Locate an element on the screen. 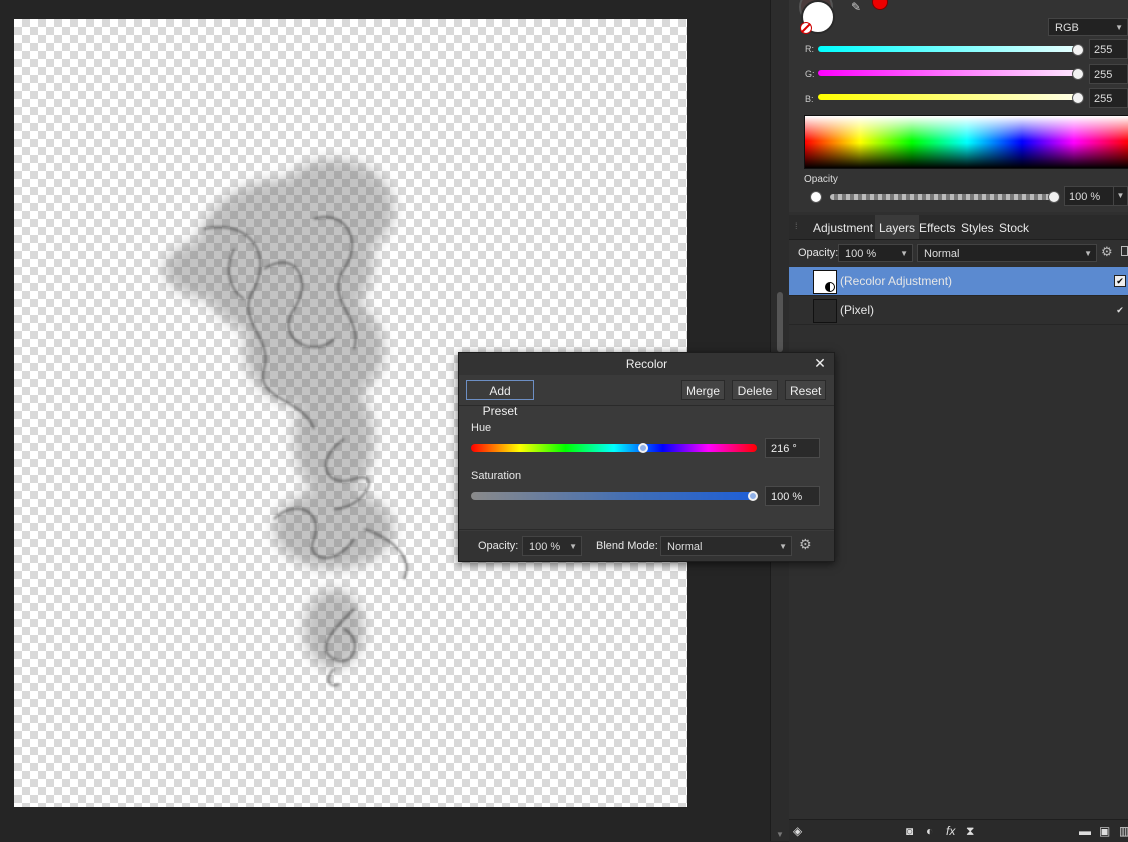 The height and width of the screenshot is (842, 1128). layer-row-recolor: (Recolor Adjustment) ✔ is located at coordinates (958, 281).